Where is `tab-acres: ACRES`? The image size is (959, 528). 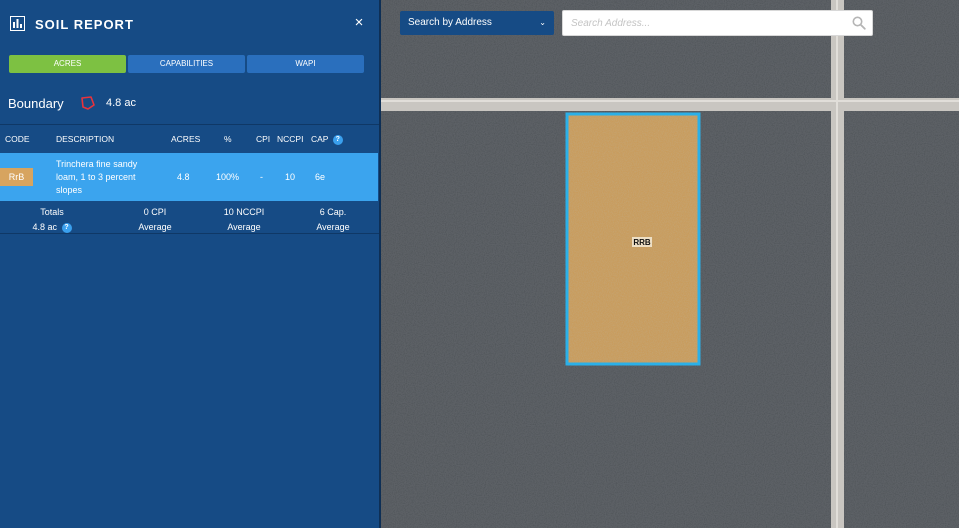 tab-acres: ACRES is located at coordinates (67, 64).